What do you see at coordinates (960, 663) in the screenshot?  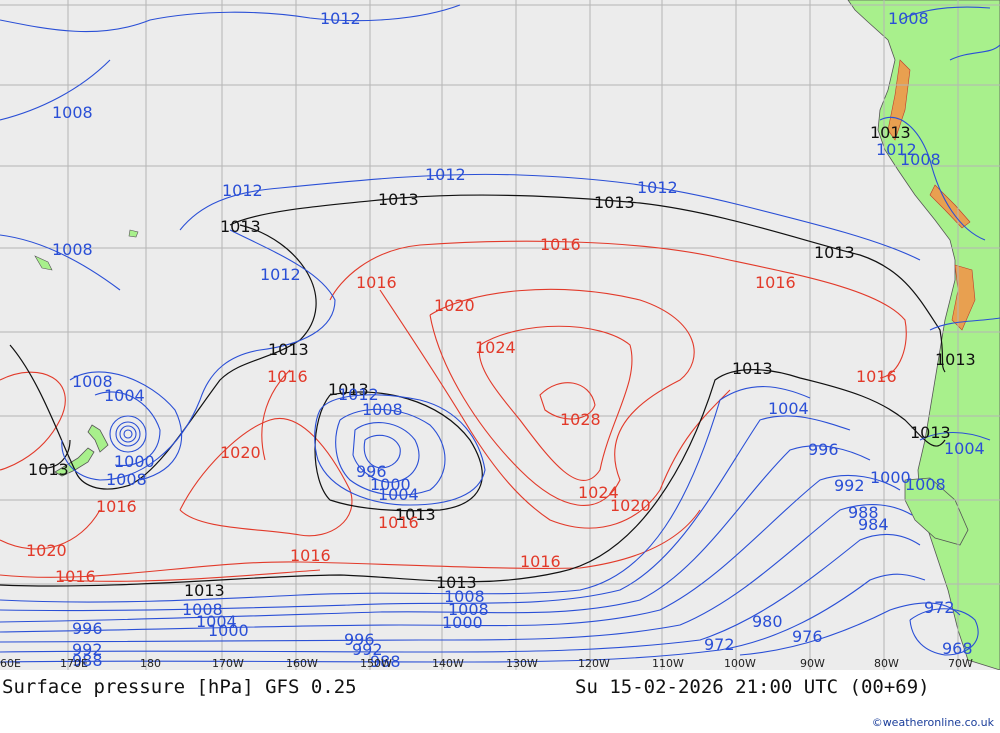 I see `lon-tick: 70W` at bounding box center [960, 663].